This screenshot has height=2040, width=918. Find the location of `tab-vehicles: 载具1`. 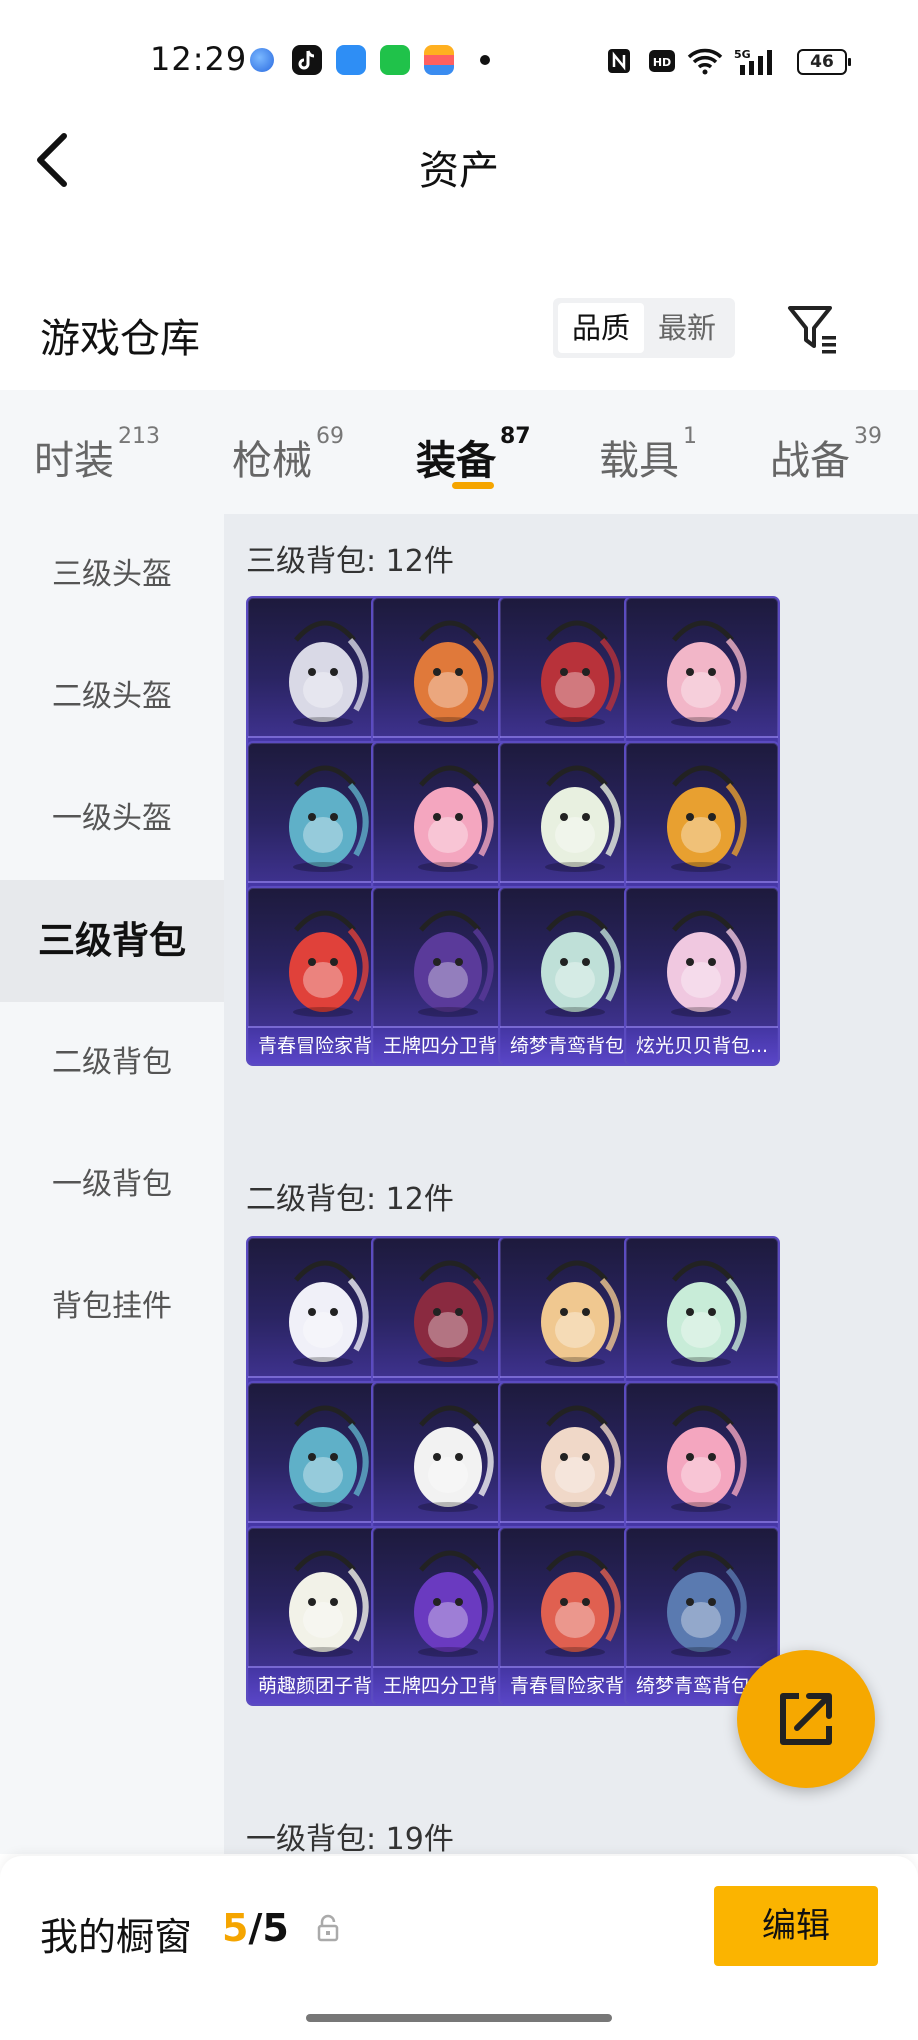

tab-vehicles: 载具1 is located at coordinates (648, 455).